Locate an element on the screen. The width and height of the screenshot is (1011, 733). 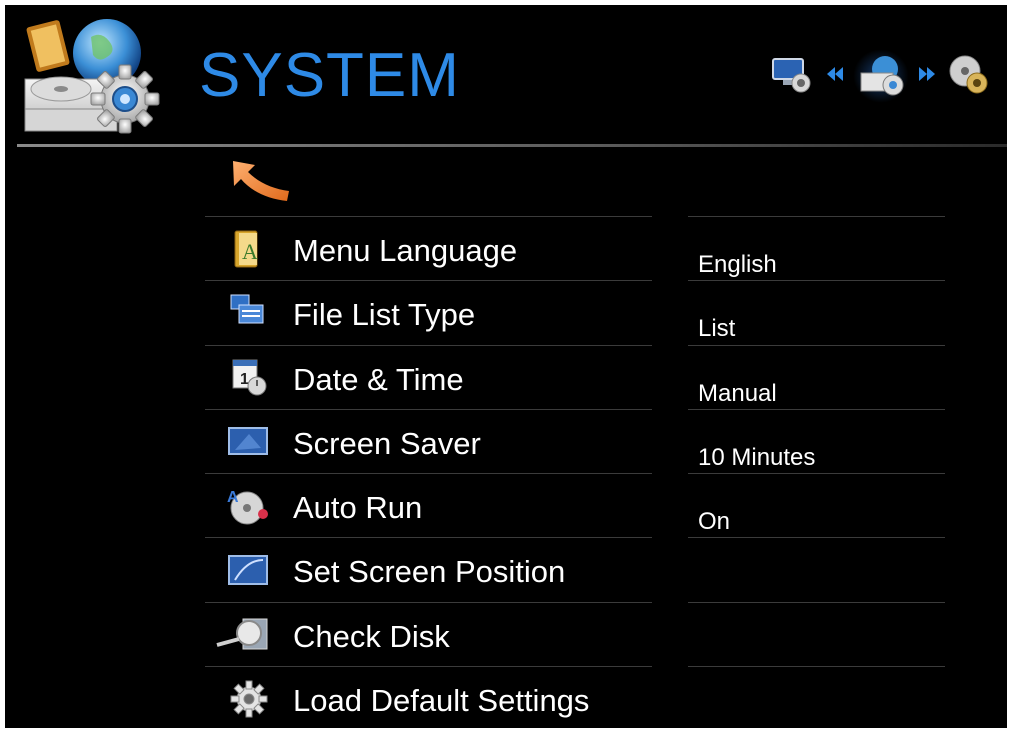
menu-item-date-time: 1 Date & Time is located at coordinates (428, 376).